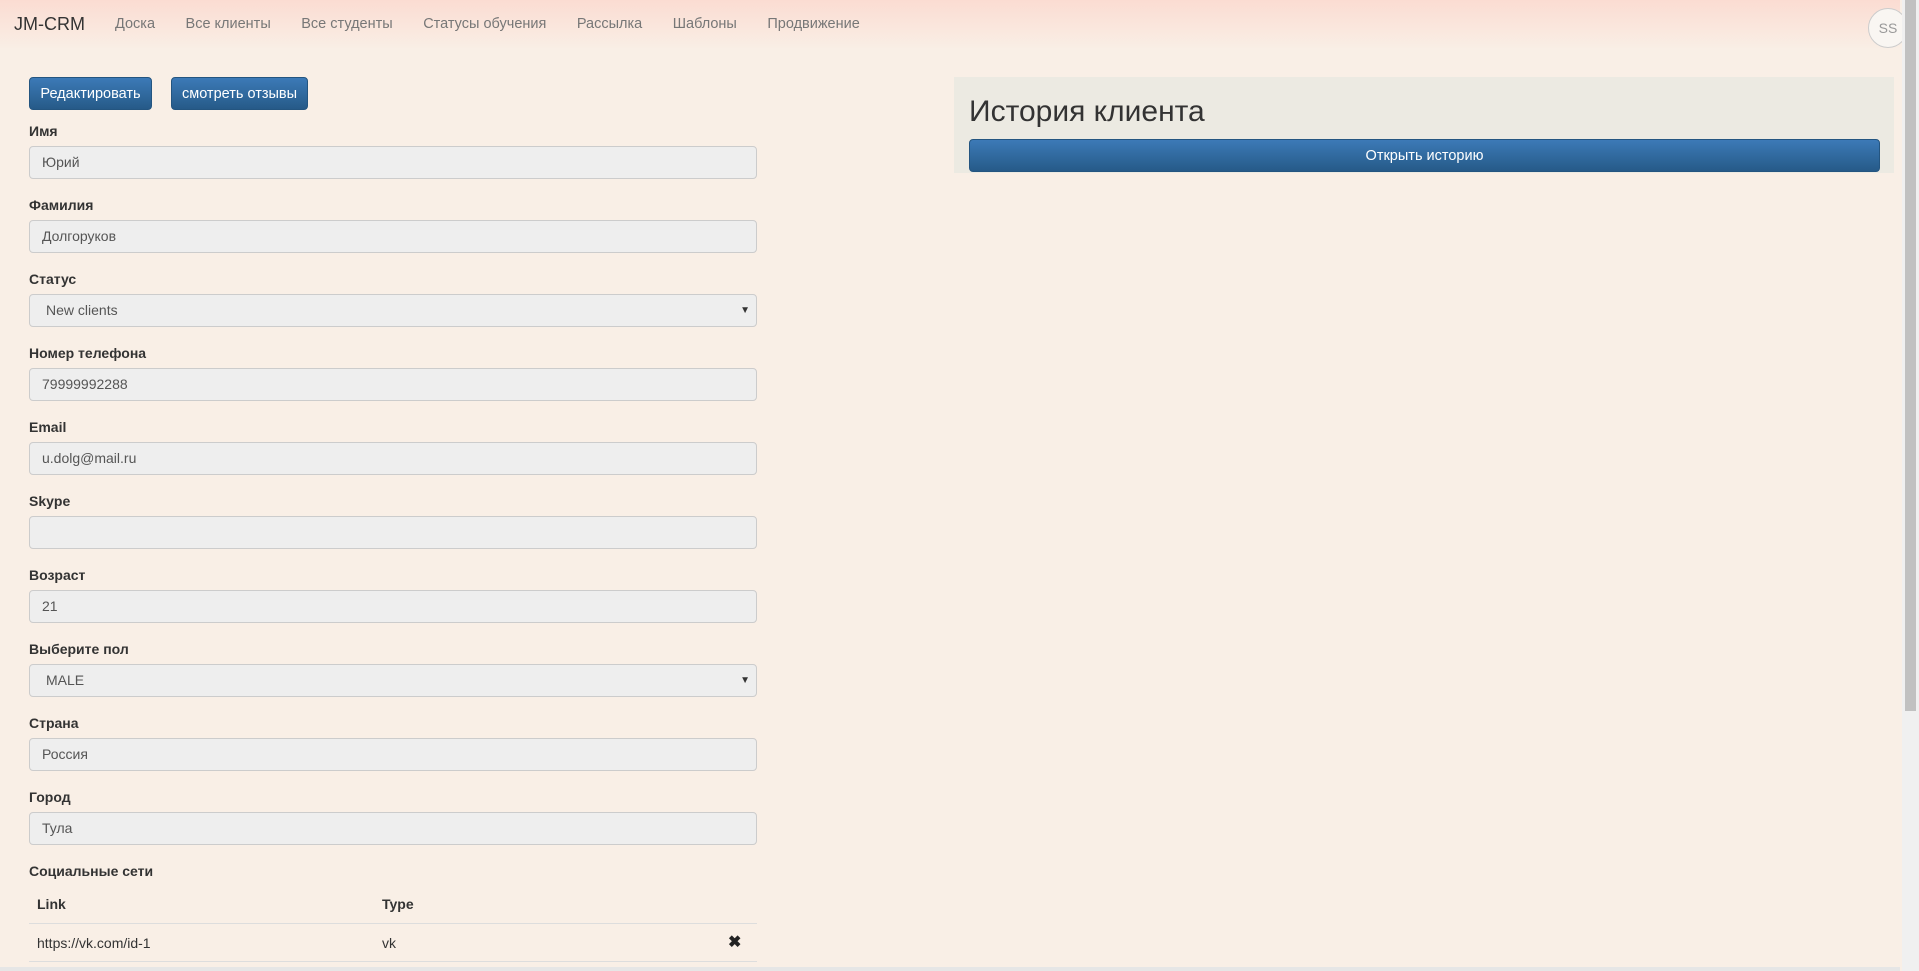  I want to click on scrollbar-thumb, so click(1910, 355).